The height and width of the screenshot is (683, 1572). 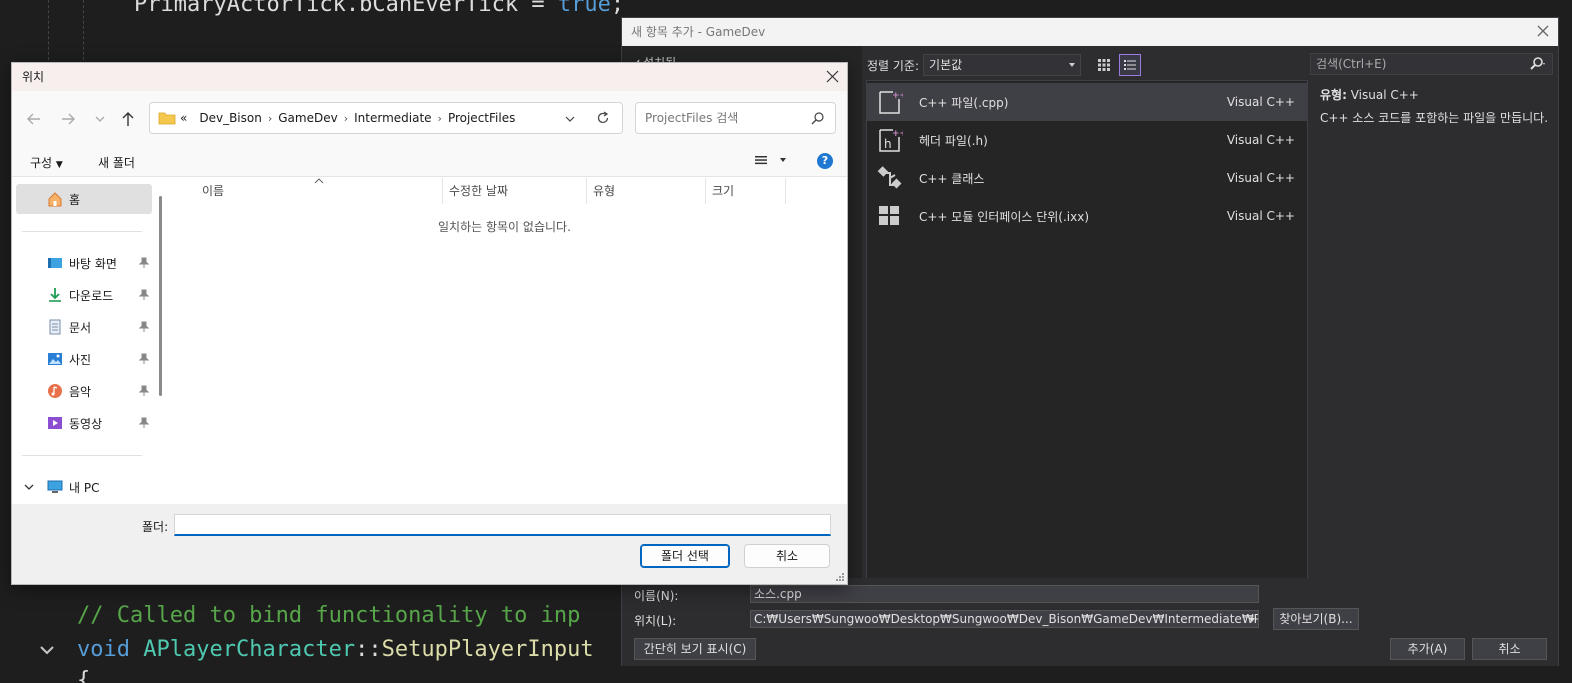 What do you see at coordinates (55, 423) in the screenshot?
I see `videos-icon` at bounding box center [55, 423].